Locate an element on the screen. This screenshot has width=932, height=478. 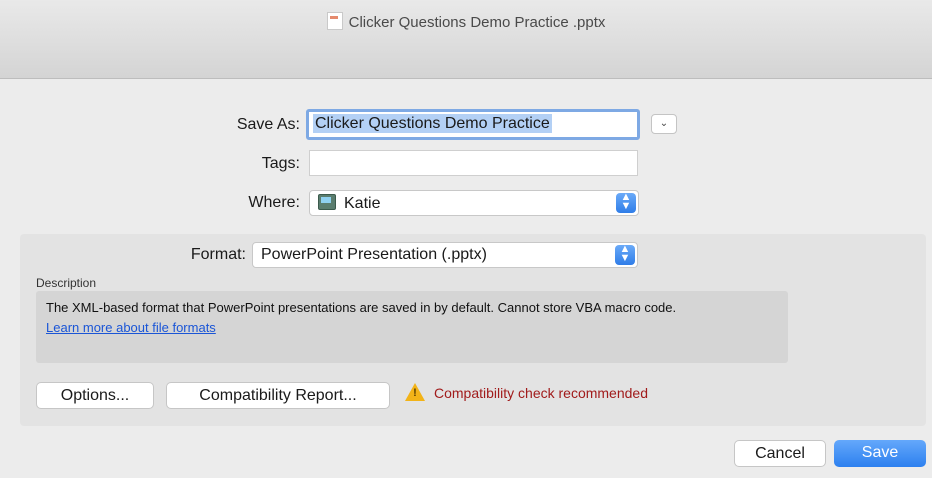
expand-dialog-button: ⌄ is located at coordinates (664, 124).